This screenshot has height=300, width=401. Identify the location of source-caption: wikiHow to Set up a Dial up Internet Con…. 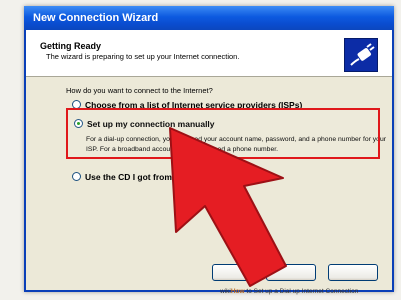
(289, 291).